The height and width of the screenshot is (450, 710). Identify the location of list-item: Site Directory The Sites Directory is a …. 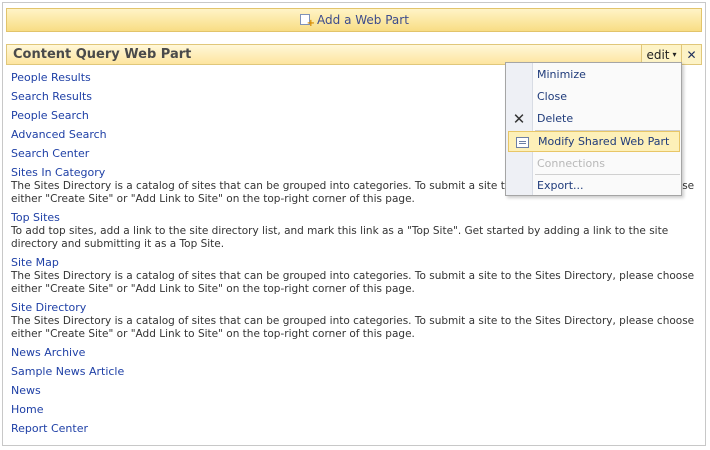
(353, 321).